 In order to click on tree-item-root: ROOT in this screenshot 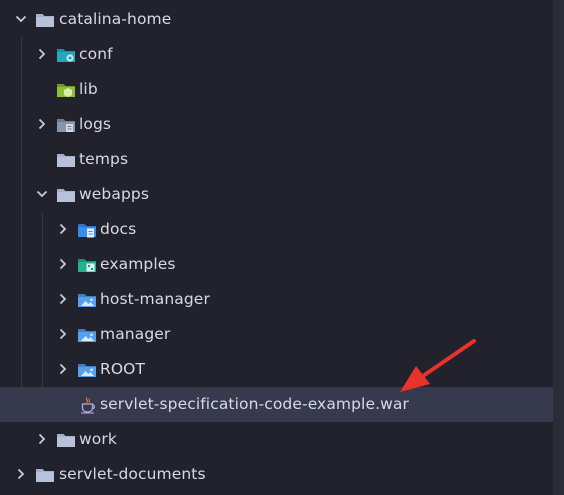, I will do `click(276, 369)`.